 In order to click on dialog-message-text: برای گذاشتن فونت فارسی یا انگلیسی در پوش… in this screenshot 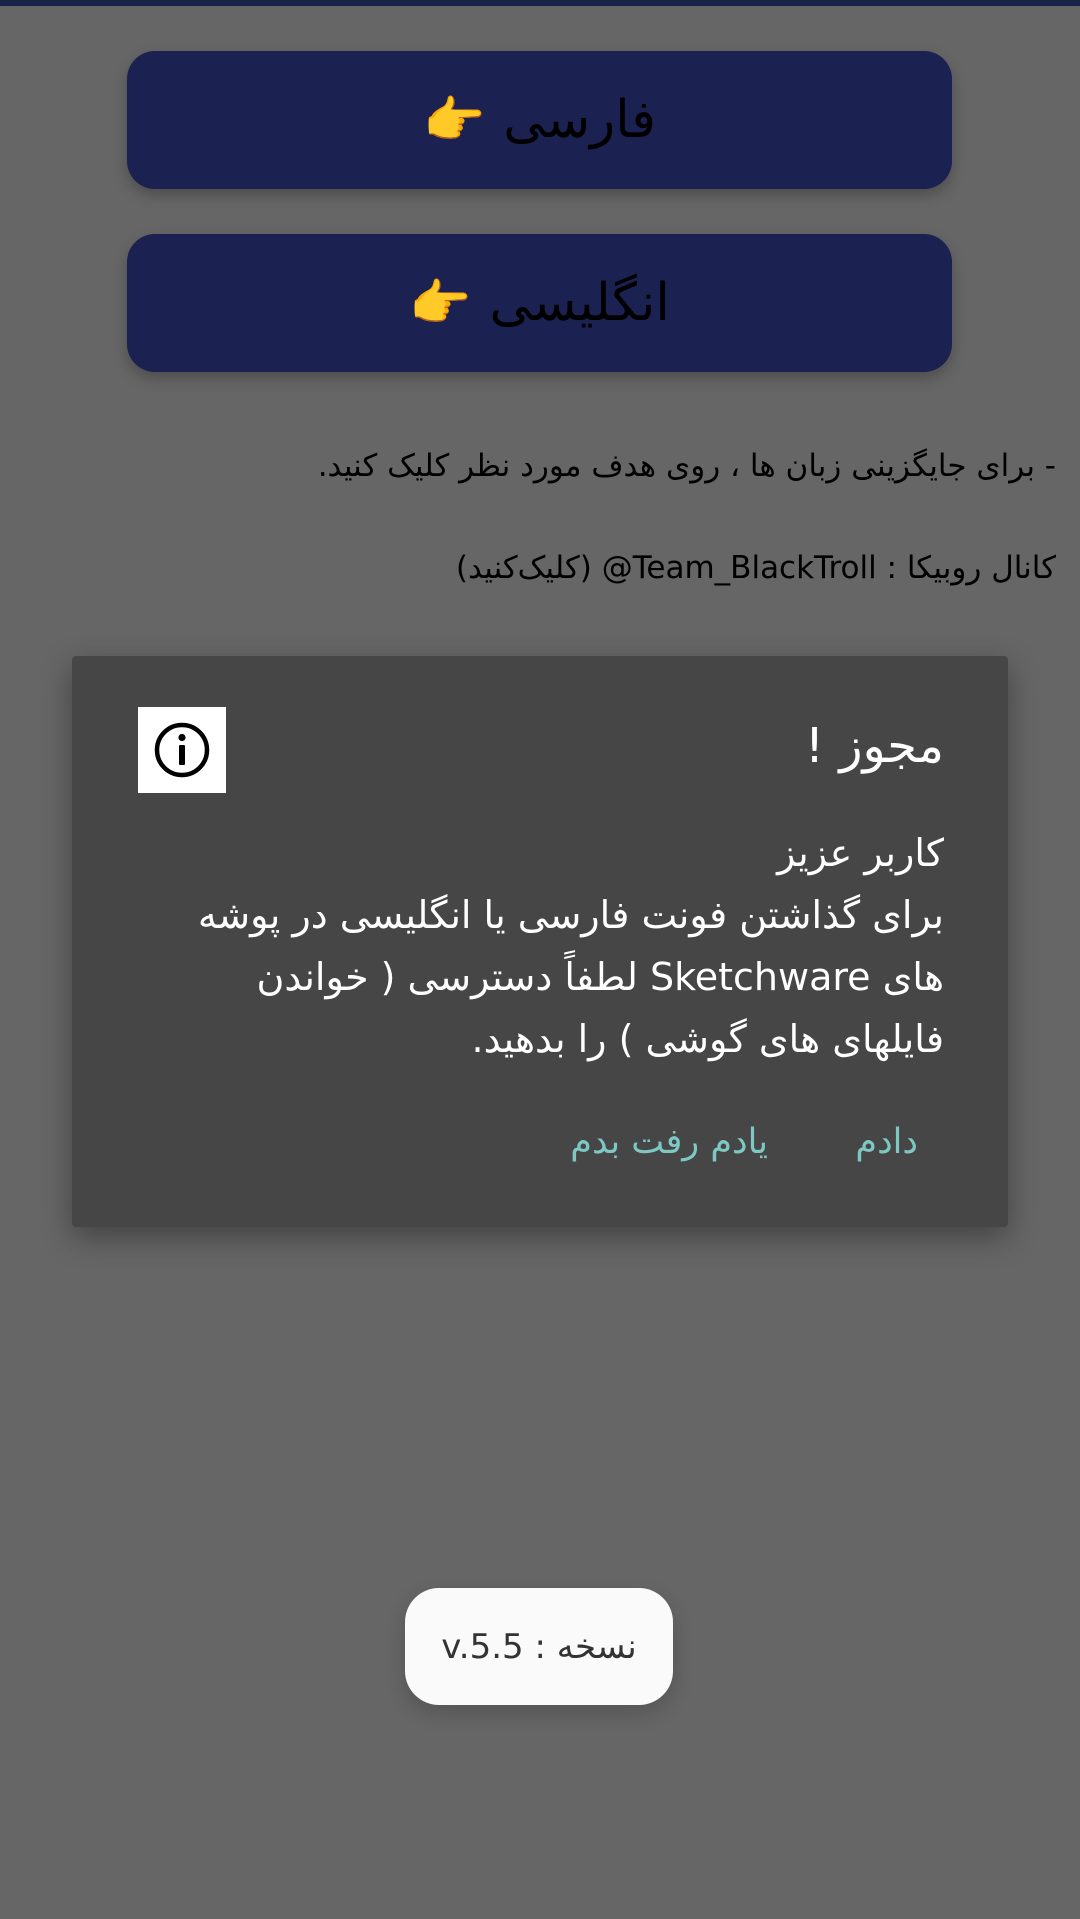, I will do `click(570, 977)`.